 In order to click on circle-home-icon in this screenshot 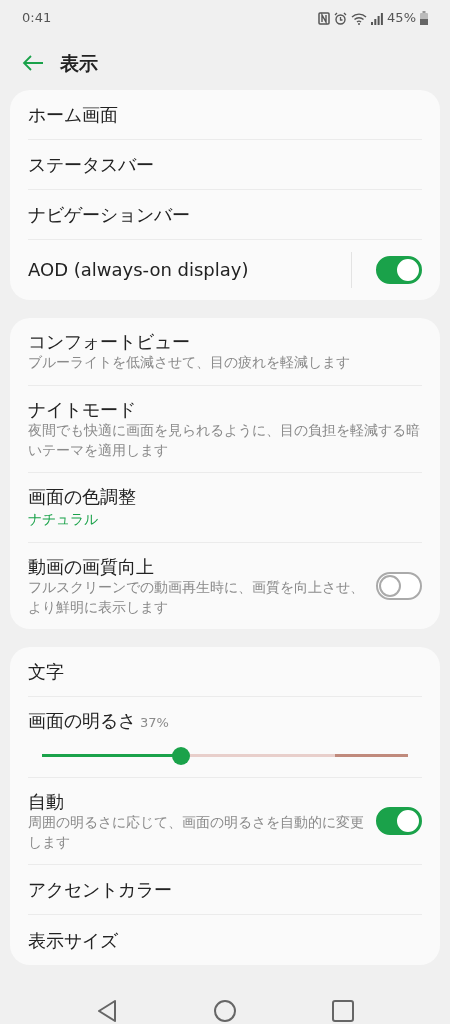, I will do `click(225, 1011)`.